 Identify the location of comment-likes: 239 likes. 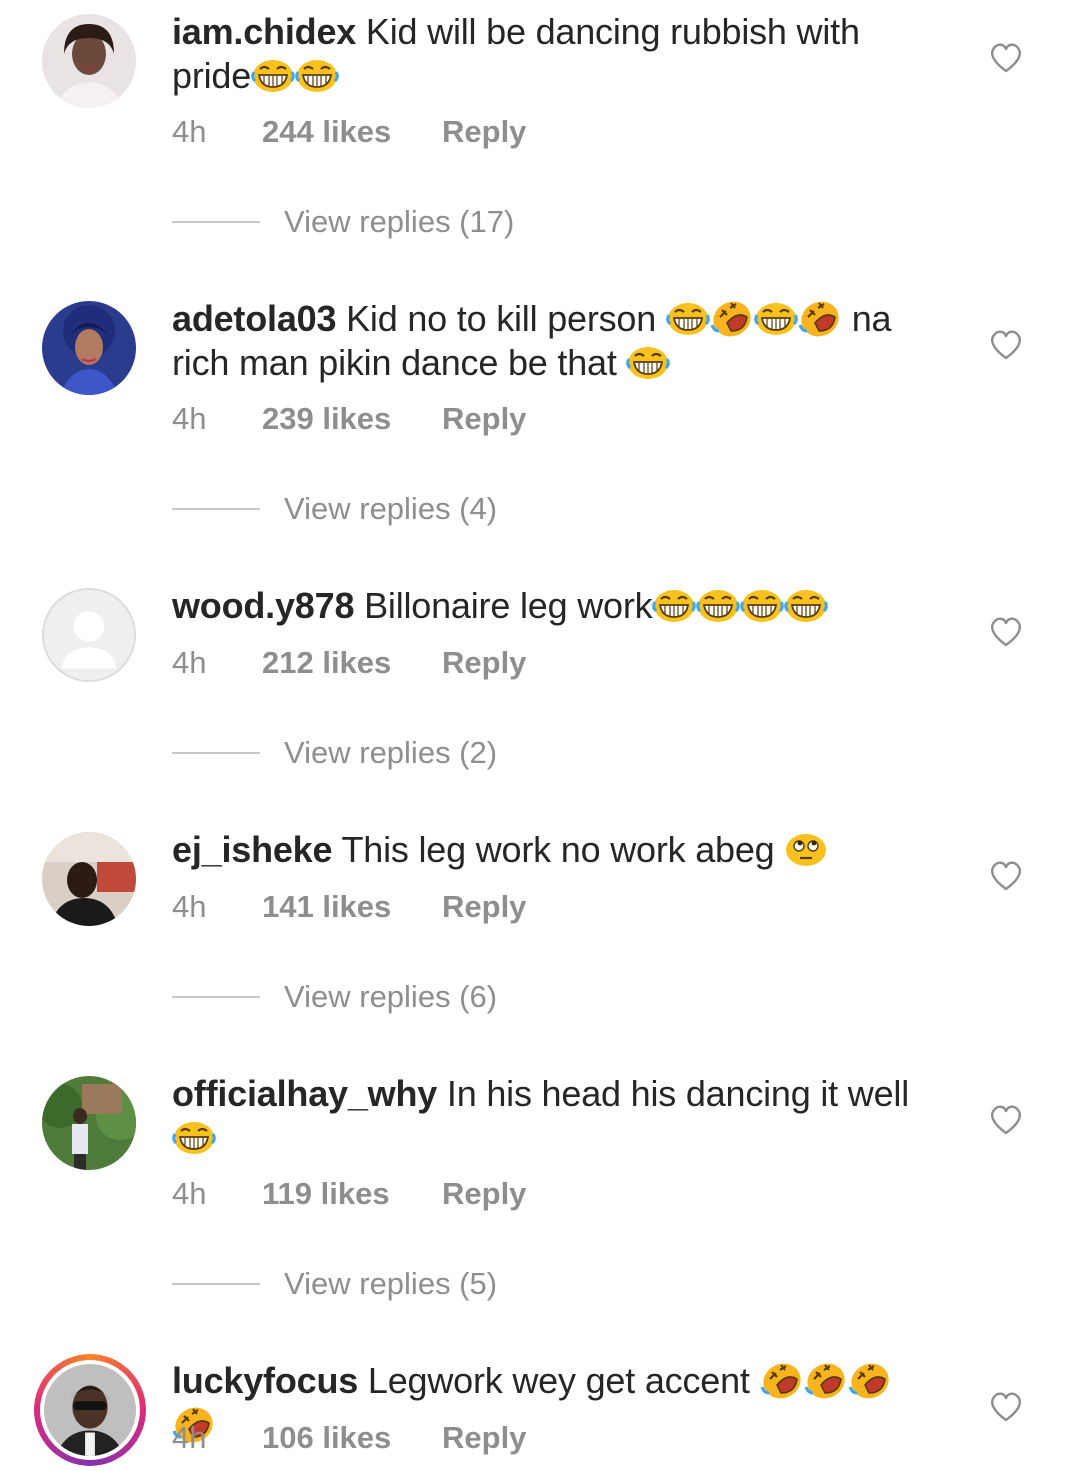
(326, 419).